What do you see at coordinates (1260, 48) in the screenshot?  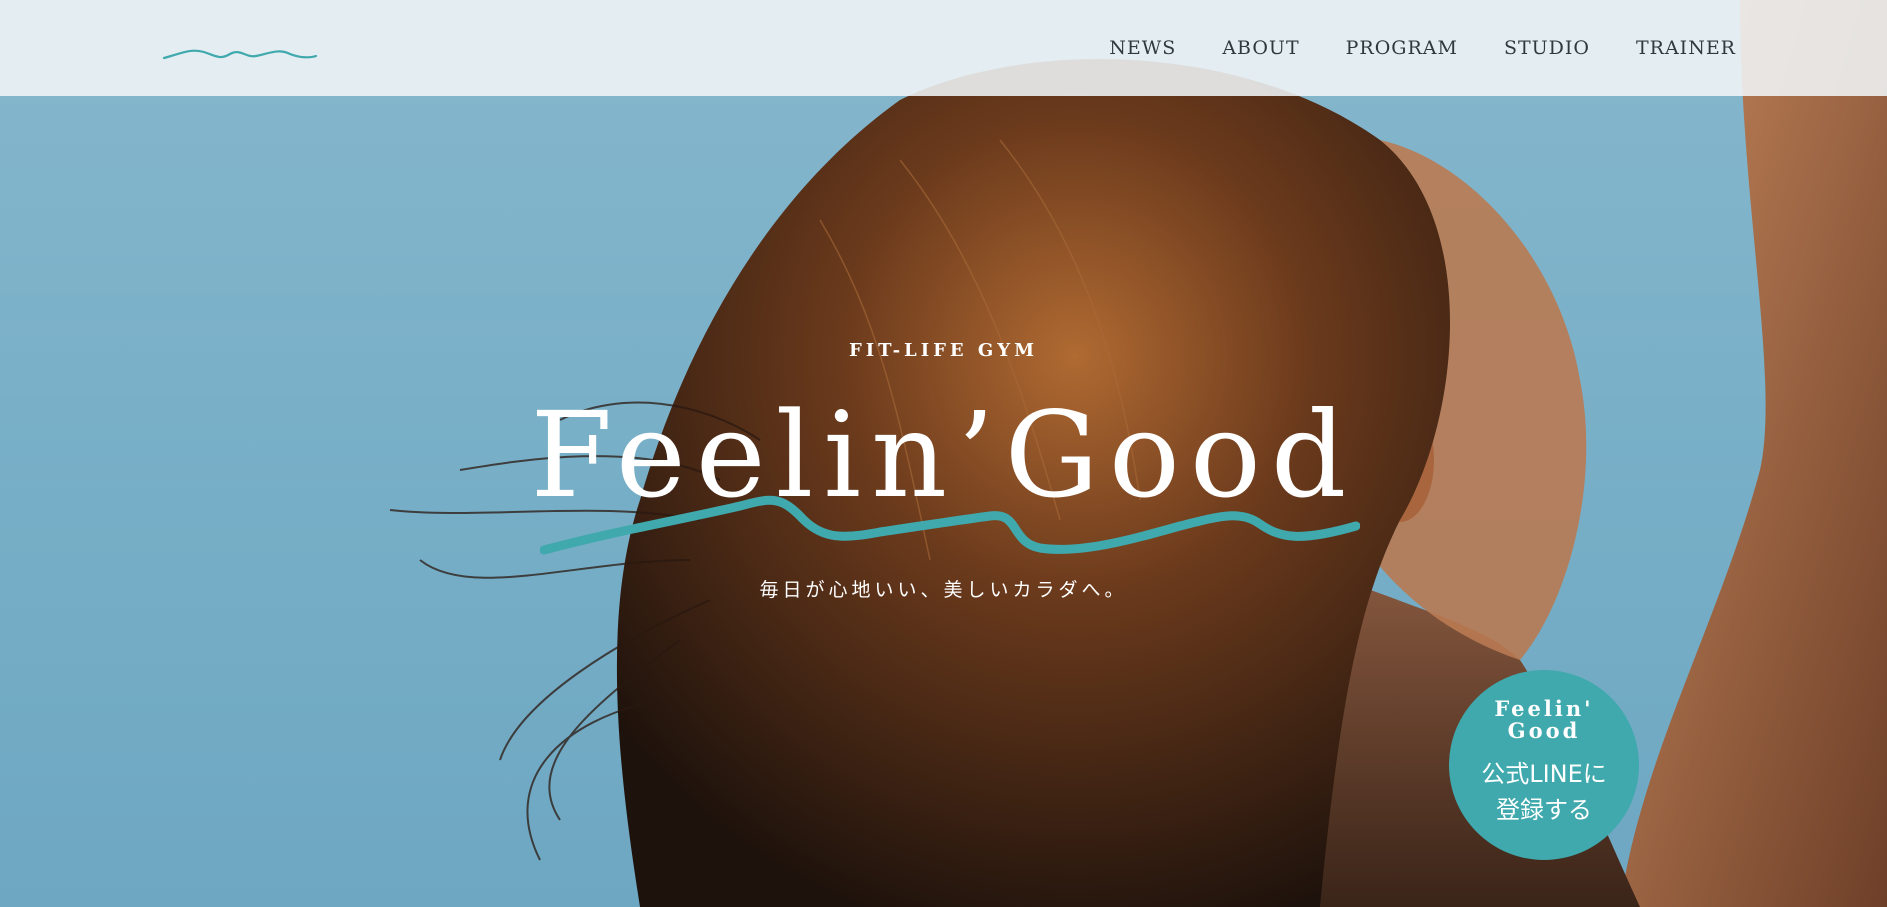 I see `nav-item-about: ABOUT` at bounding box center [1260, 48].